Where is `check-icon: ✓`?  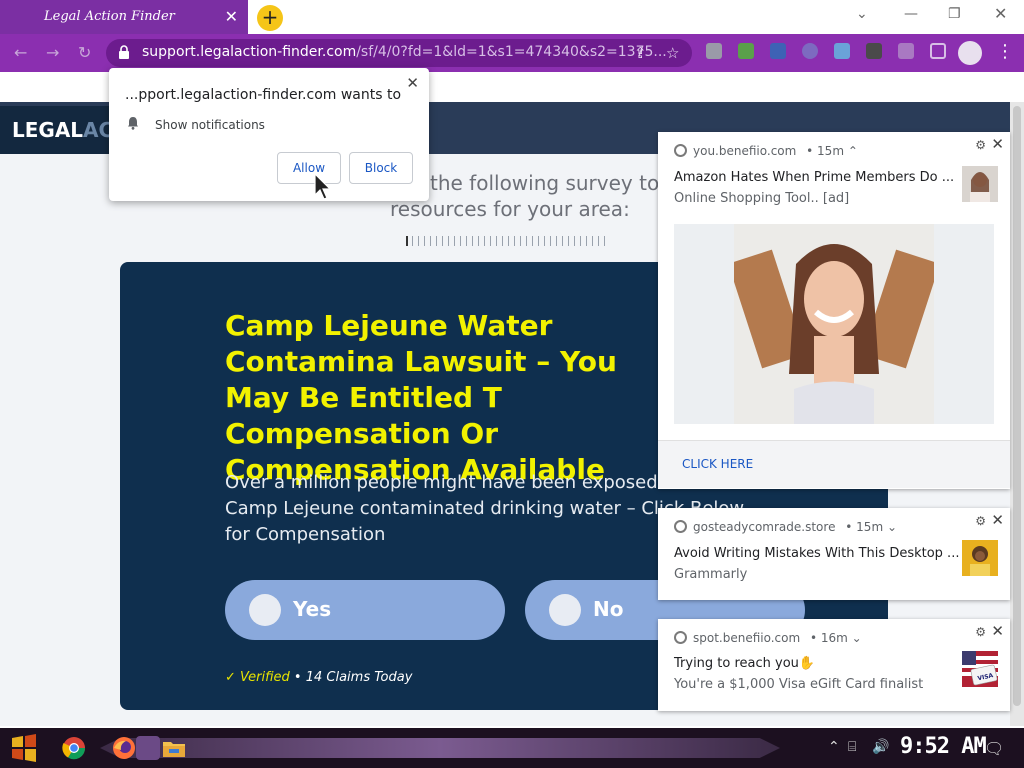 check-icon: ✓ is located at coordinates (230, 677).